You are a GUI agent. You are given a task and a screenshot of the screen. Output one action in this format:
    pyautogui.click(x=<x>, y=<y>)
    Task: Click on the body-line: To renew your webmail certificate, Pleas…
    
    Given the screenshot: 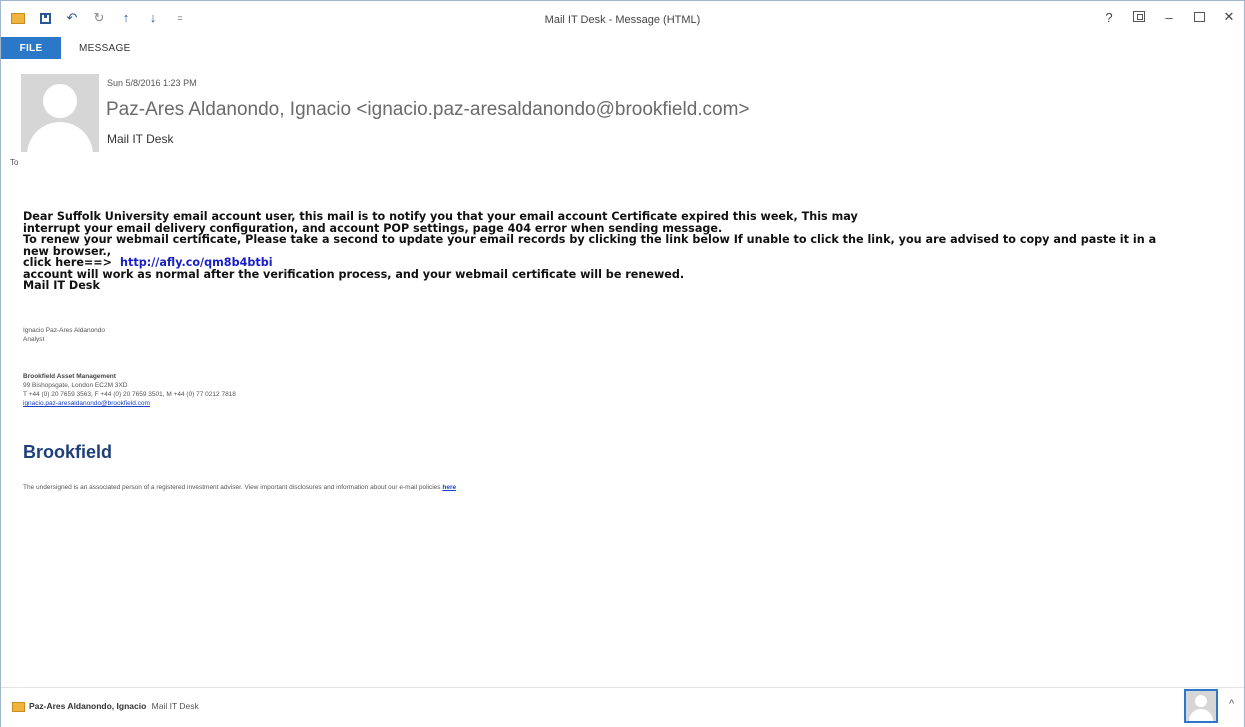 What is the action you would take?
    pyautogui.click(x=590, y=239)
    